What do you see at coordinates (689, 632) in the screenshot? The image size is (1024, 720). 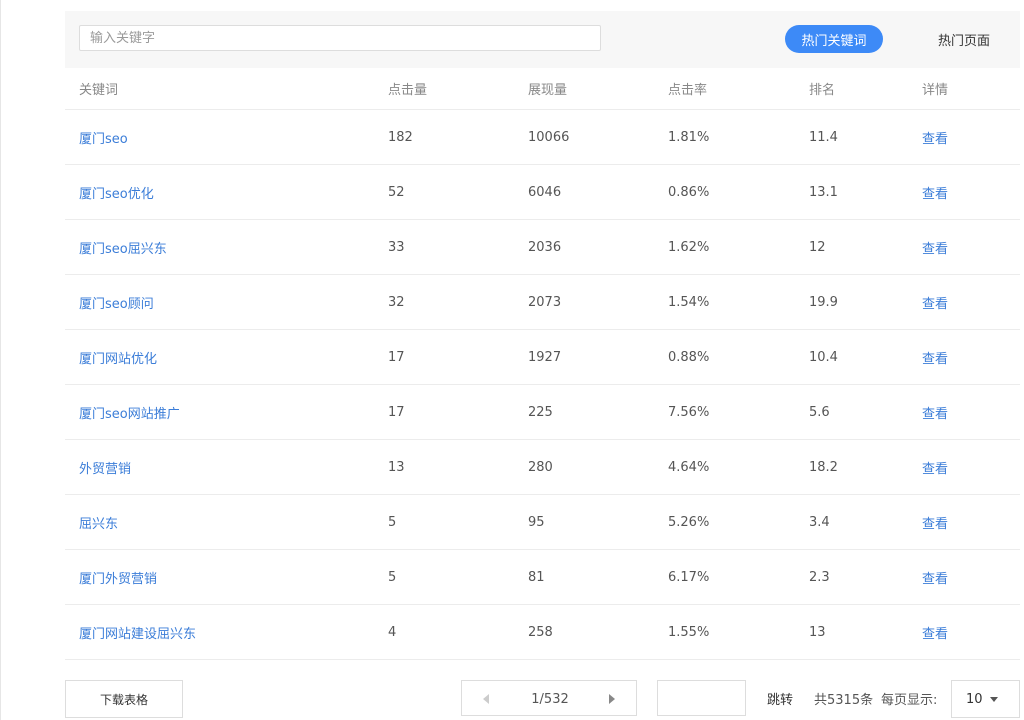 I see `ctr-value: 1.55%` at bounding box center [689, 632].